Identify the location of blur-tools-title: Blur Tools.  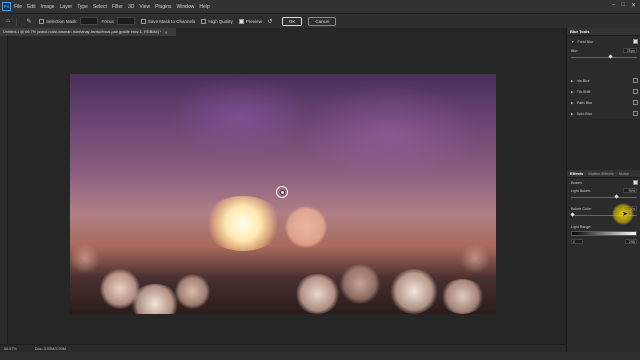
(579, 31).